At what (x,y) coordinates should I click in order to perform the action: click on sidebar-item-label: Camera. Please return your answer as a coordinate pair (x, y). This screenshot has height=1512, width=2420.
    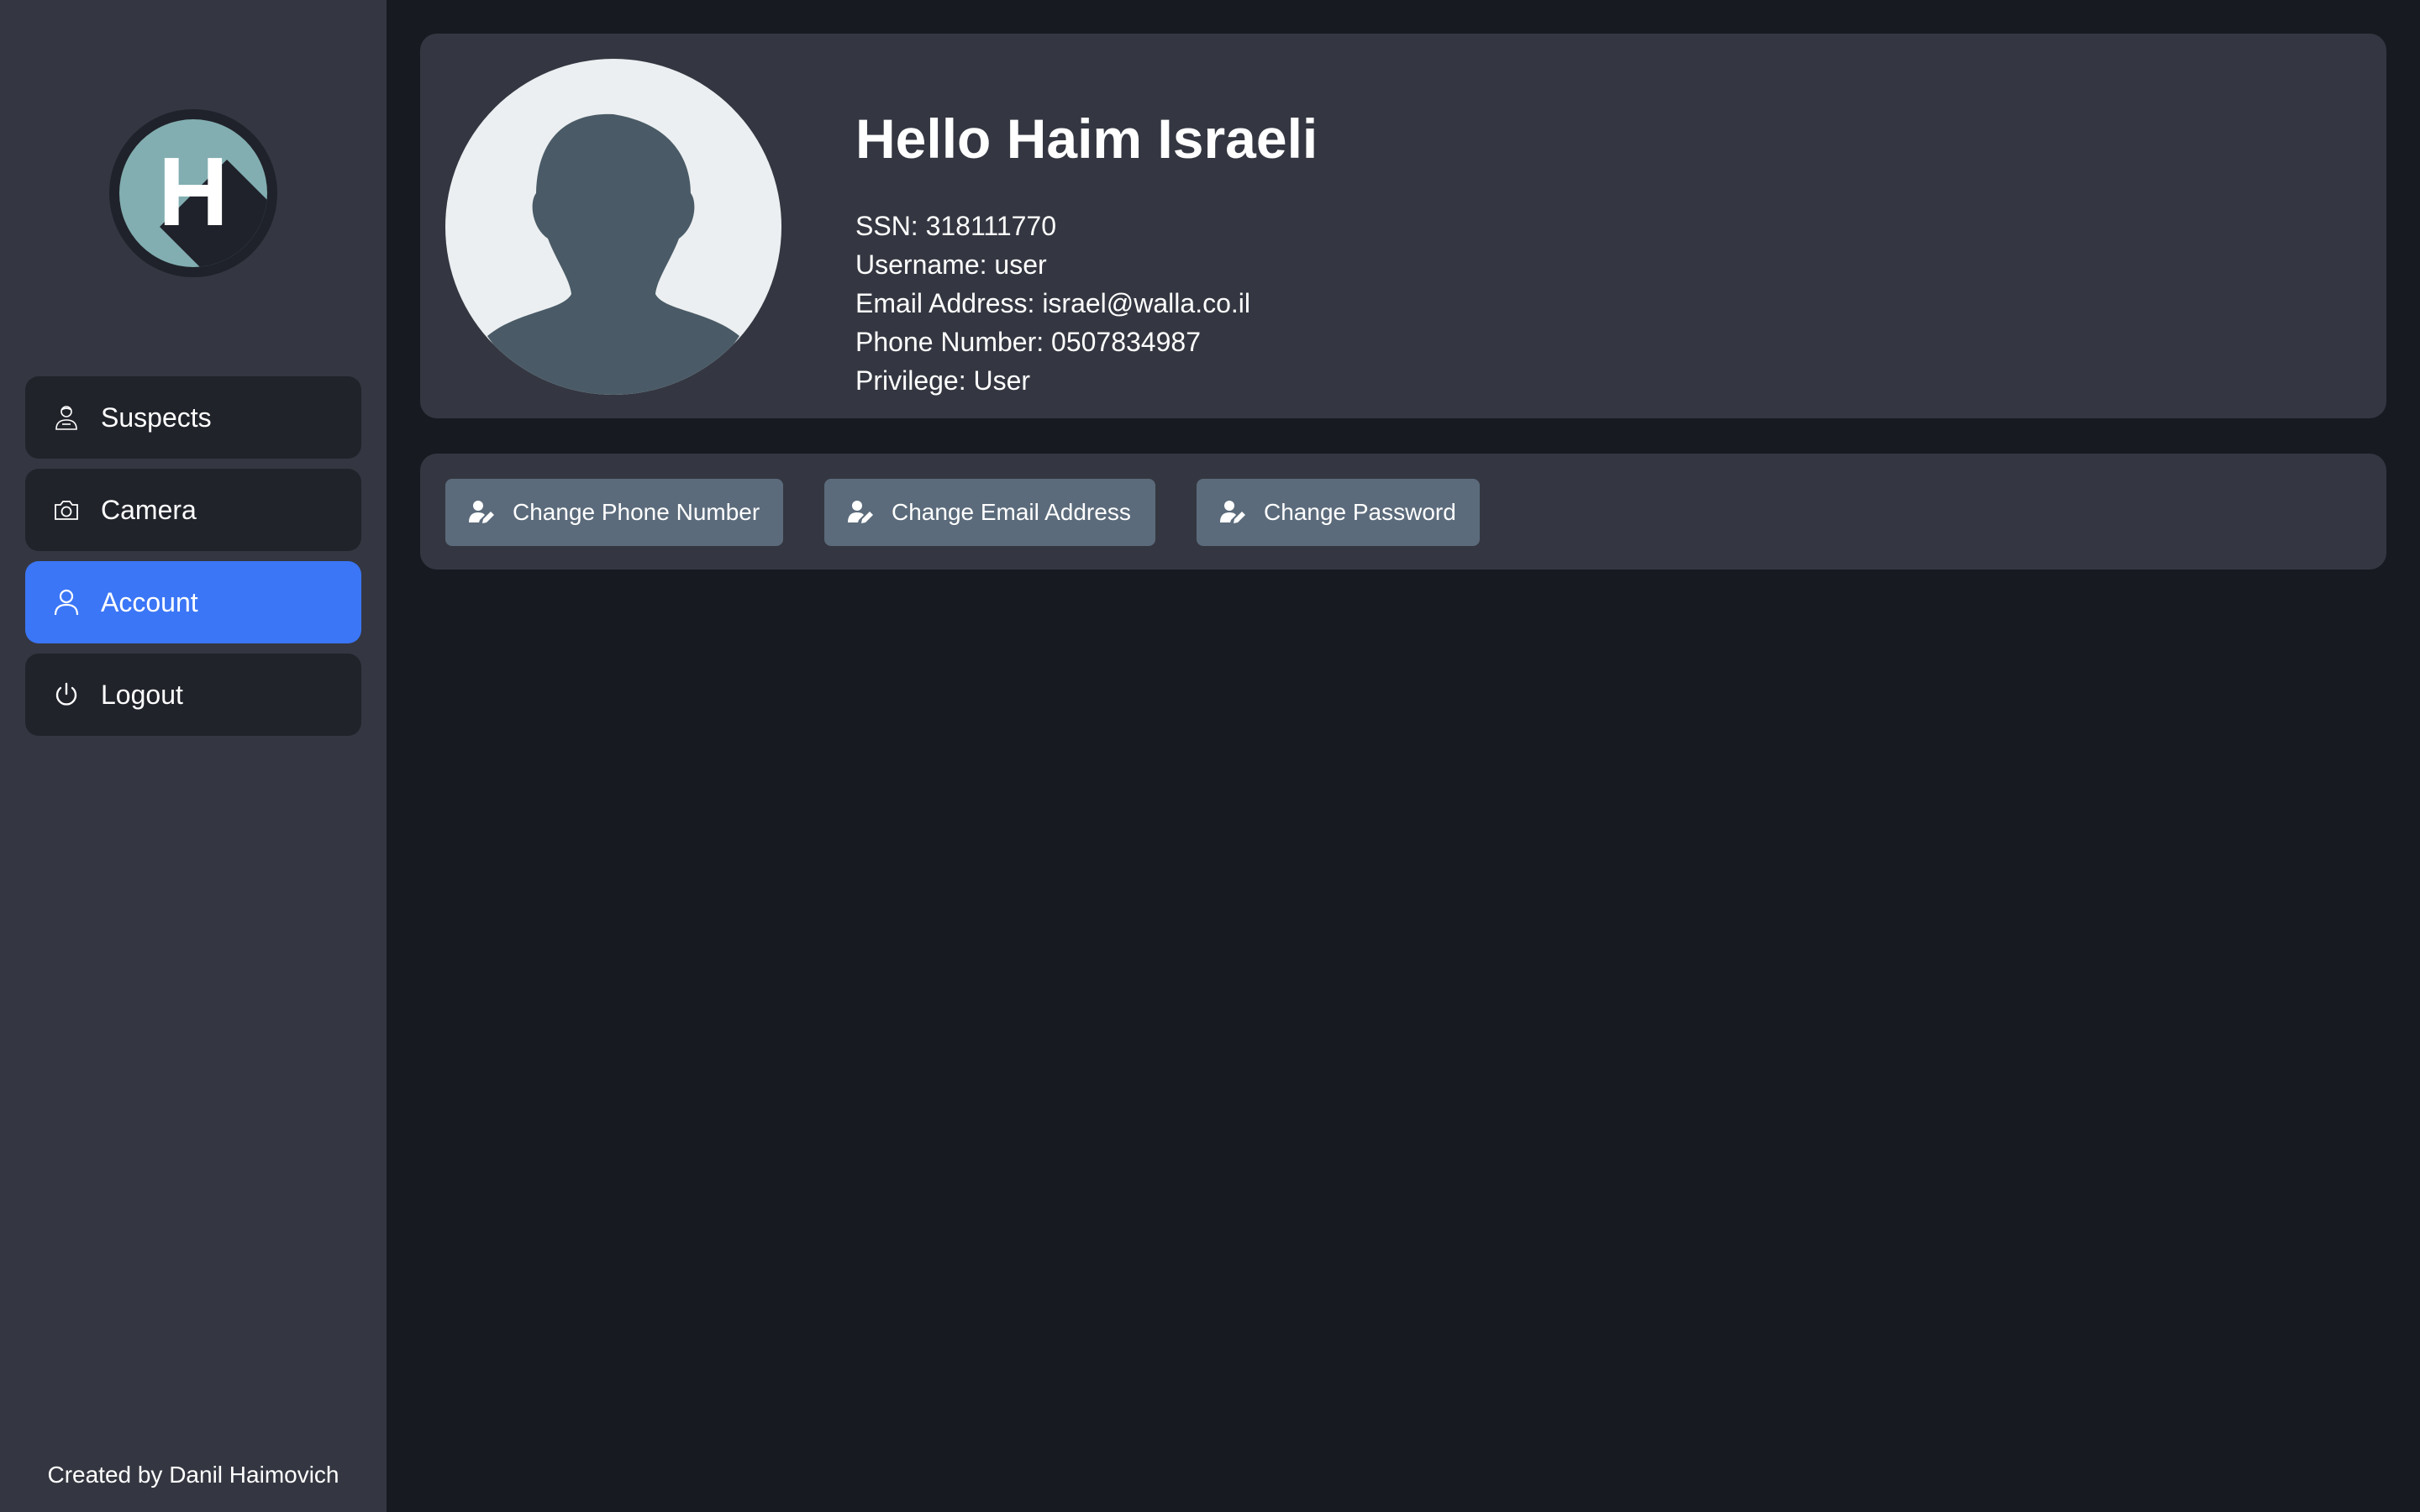
    Looking at the image, I should click on (149, 509).